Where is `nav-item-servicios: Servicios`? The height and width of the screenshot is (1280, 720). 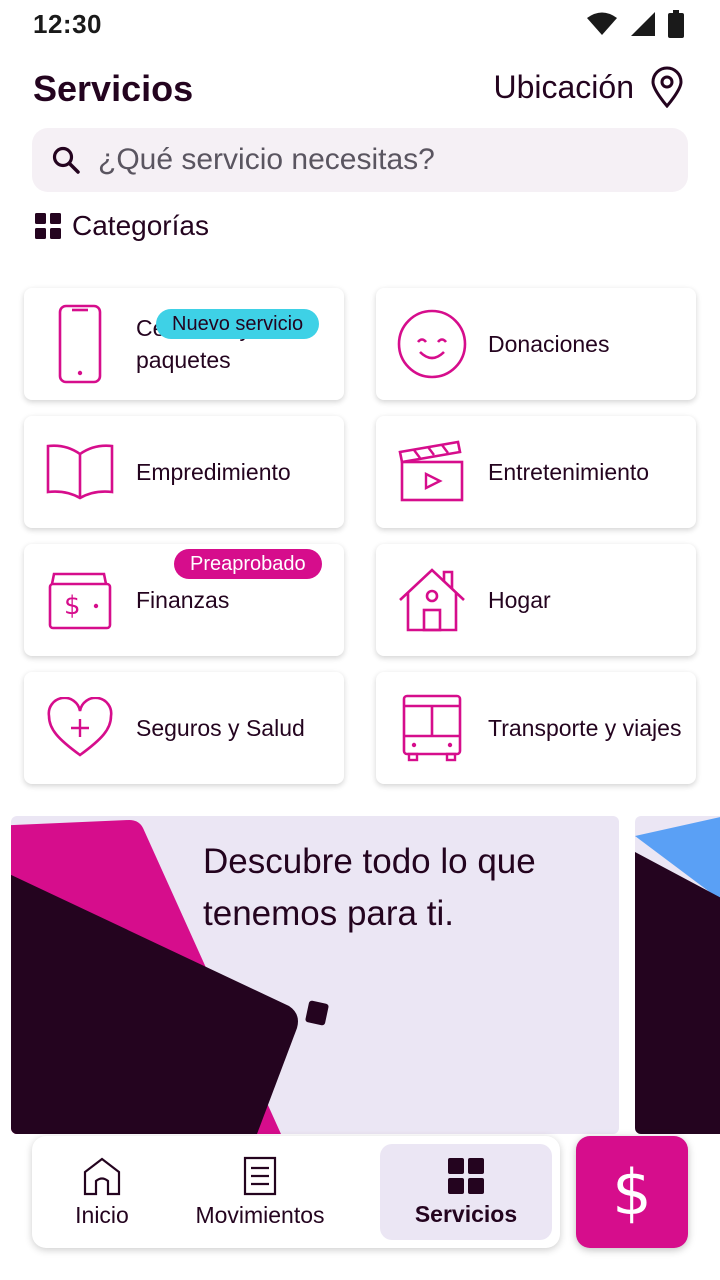
nav-item-servicios: Servicios is located at coordinates (466, 1192).